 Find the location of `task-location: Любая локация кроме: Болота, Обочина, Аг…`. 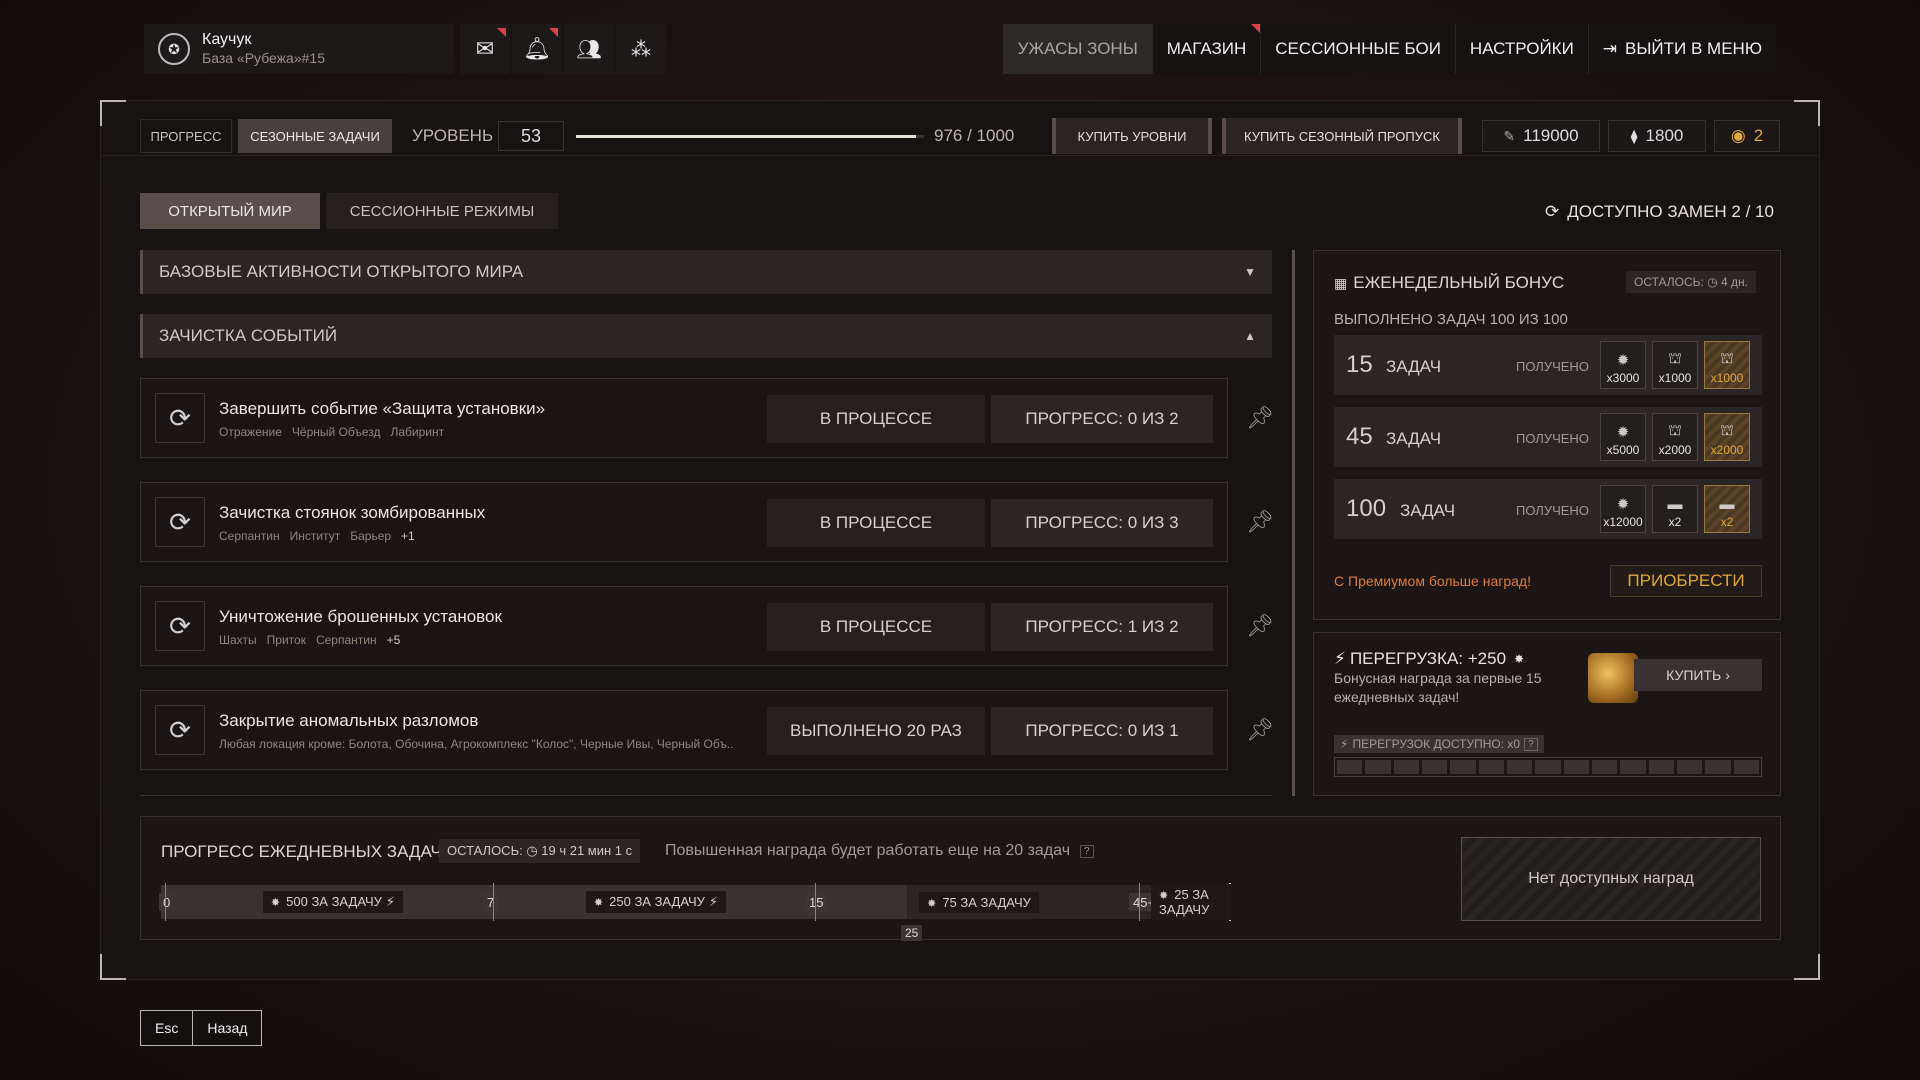

task-location: Любая локация кроме: Болота, Обочина, Аг… is located at coordinates (476, 744).